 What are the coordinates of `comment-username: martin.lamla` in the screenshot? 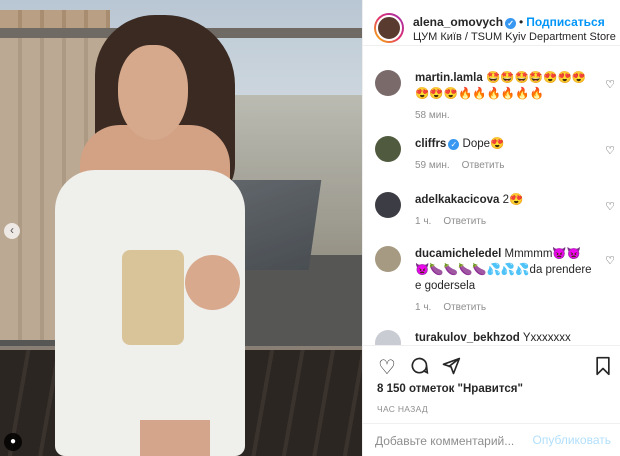 It's located at (449, 78).